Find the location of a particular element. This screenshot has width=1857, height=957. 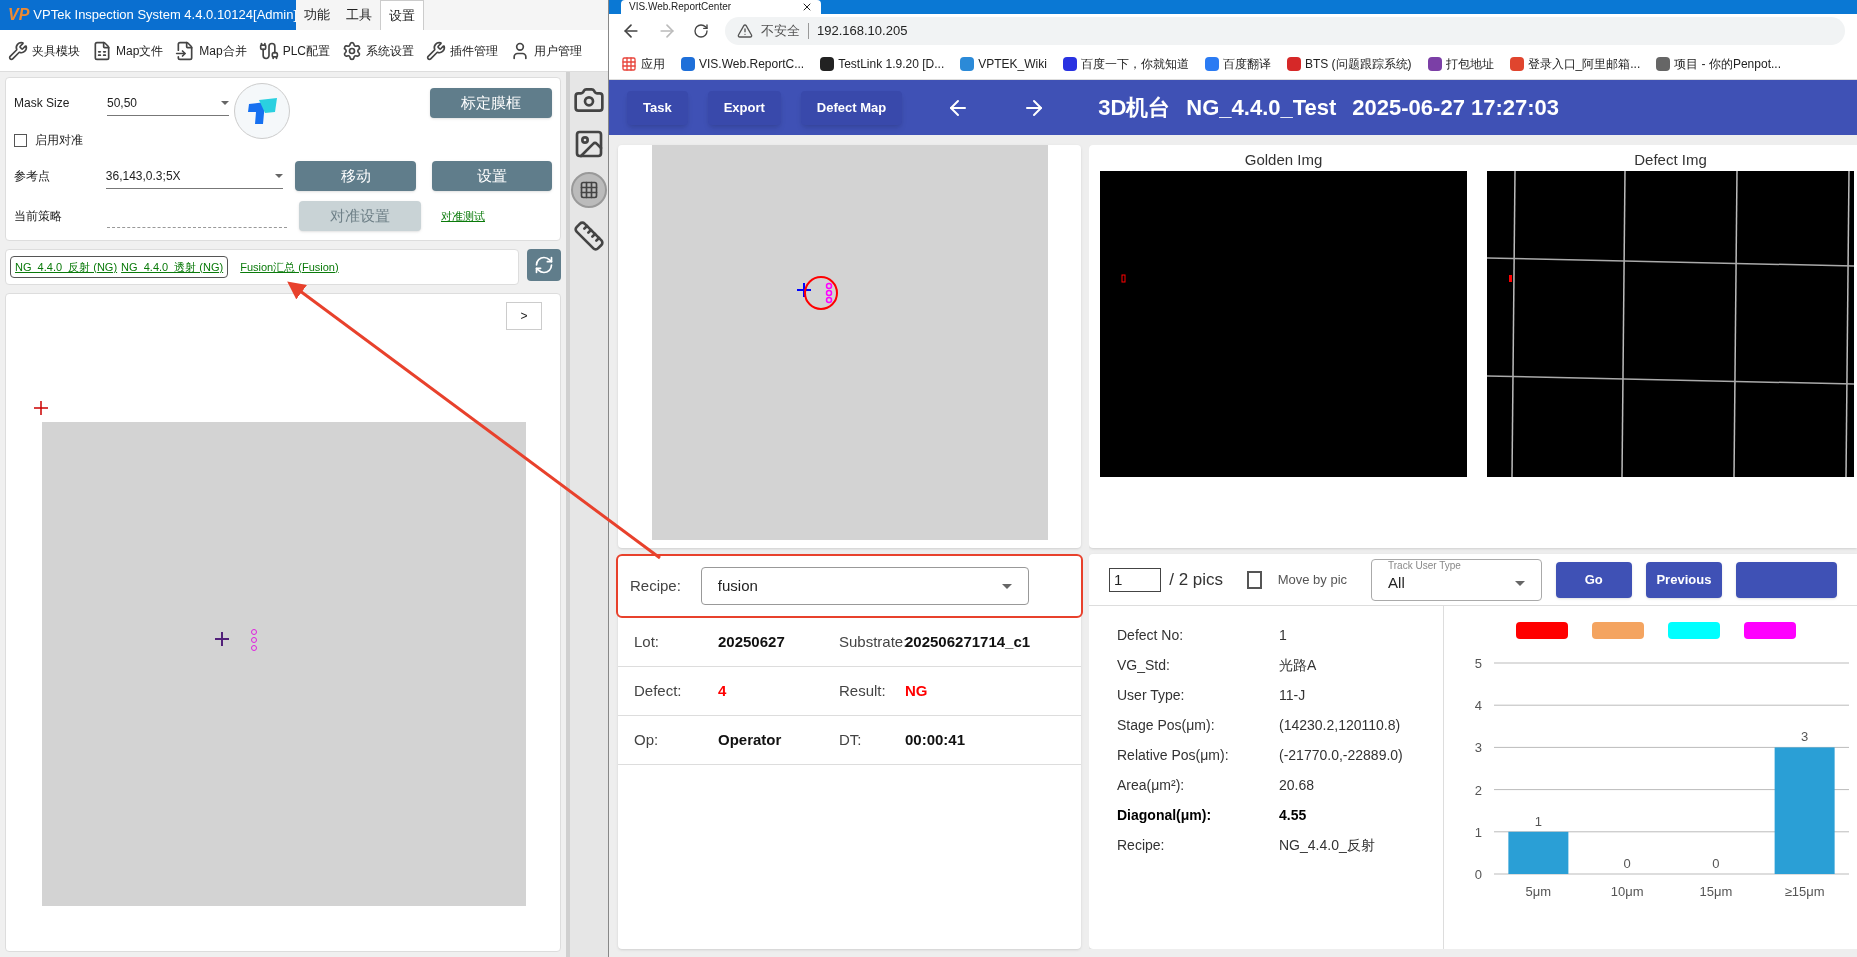

toolbar-button: PLC配置 is located at coordinates (294, 50).